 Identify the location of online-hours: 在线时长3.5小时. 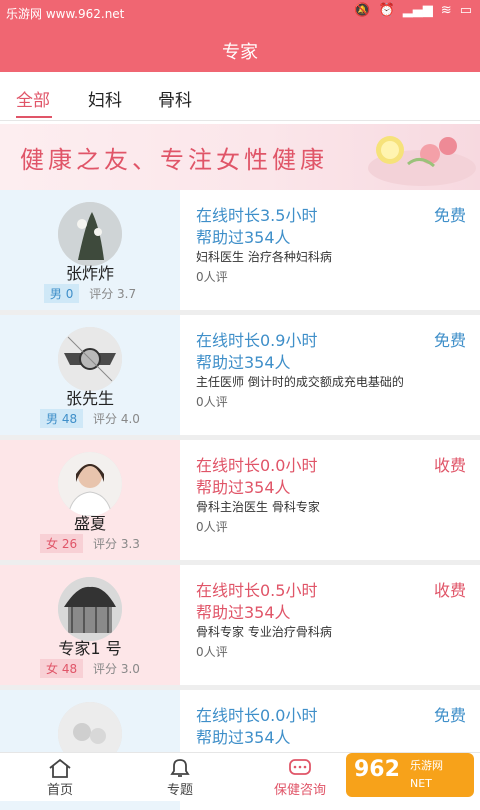
(257, 215).